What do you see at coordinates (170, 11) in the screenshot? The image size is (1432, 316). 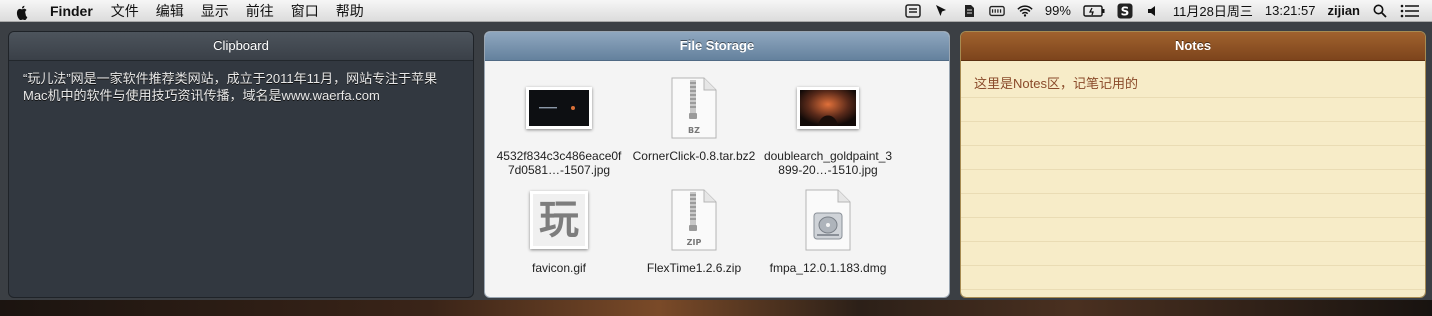 I see `menu-edit: 编辑` at bounding box center [170, 11].